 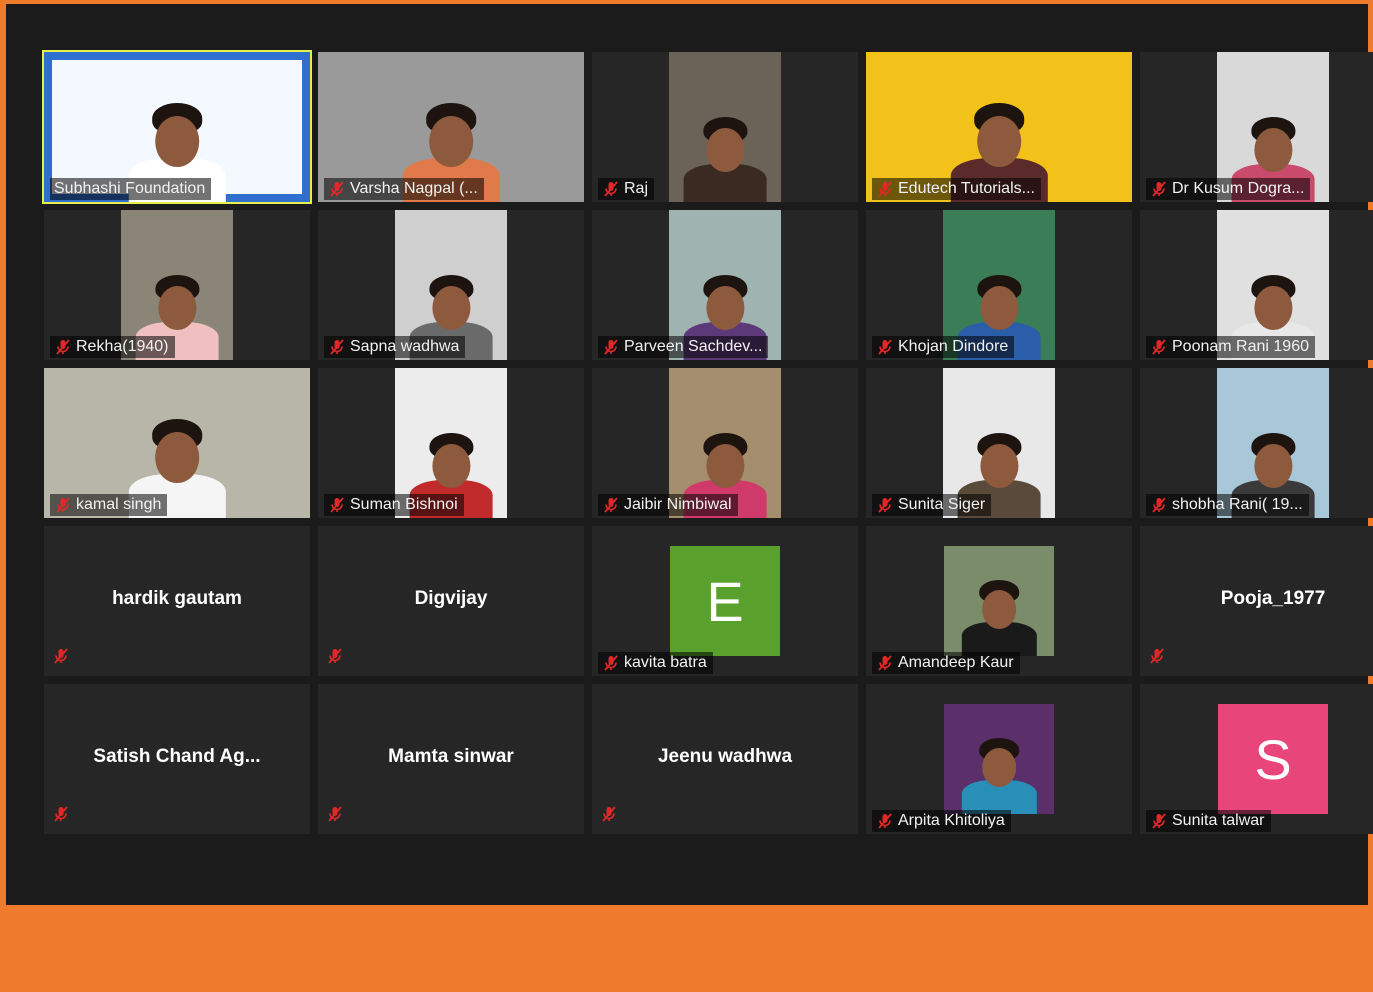 I want to click on participant-name-tag: Sapna wadhwa, so click(x=395, y=347).